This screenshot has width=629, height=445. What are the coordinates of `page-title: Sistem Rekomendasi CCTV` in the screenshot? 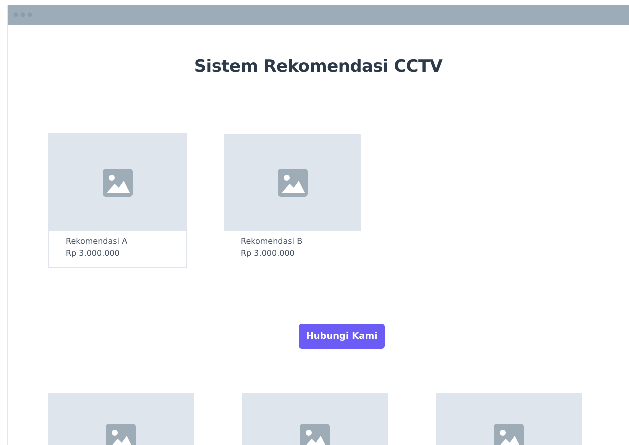 It's located at (318, 67).